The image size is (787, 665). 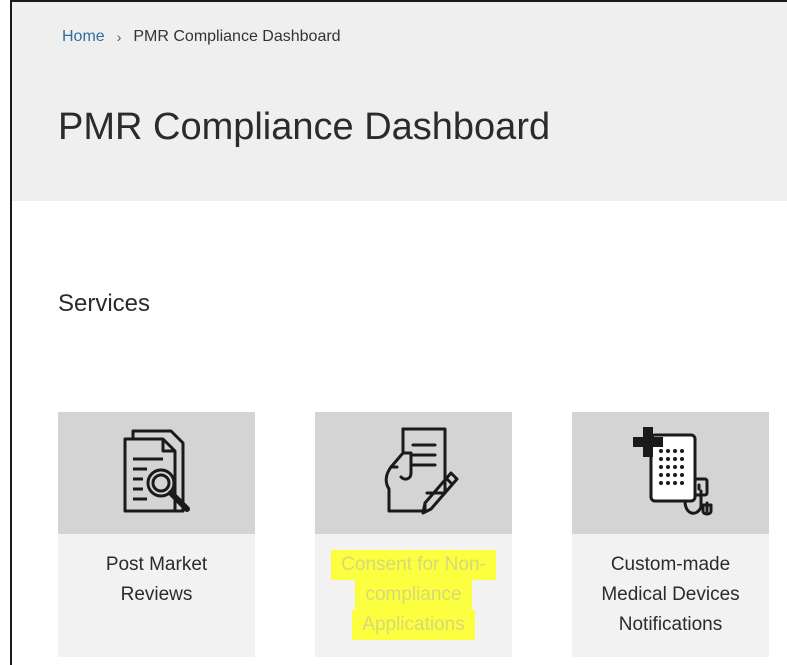 I want to click on services-heading: Services, so click(x=104, y=303).